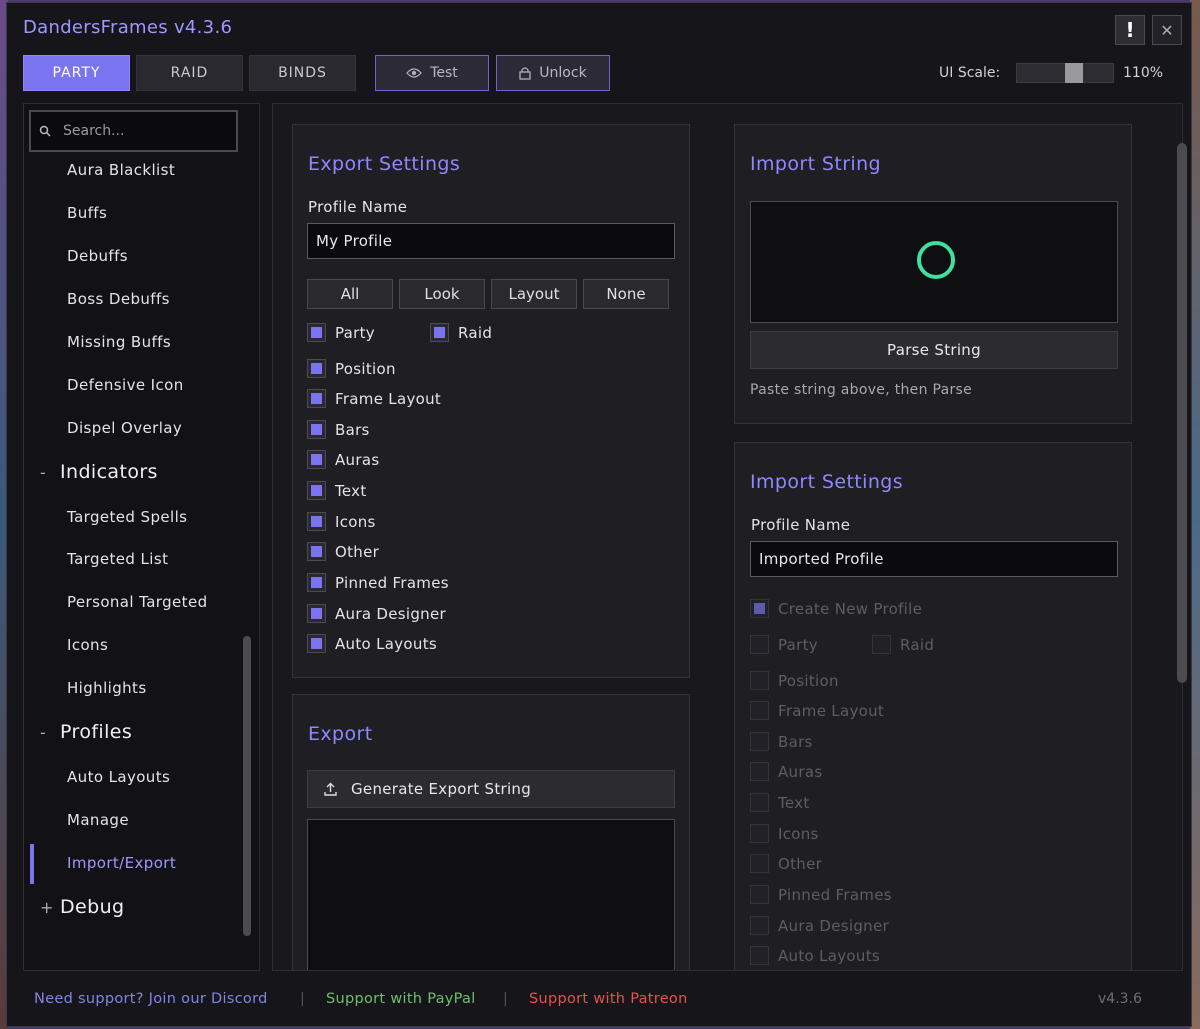 The image size is (1200, 1029). I want to click on patreon-link: Support with Patreon, so click(608, 999).